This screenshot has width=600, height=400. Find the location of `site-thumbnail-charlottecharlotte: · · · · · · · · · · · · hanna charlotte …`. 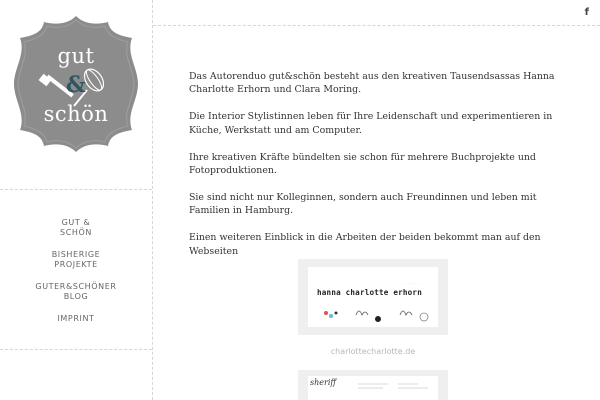

site-thumbnail-charlottecharlotte: · · · · · · · · · · · · hanna charlotte … is located at coordinates (373, 297).